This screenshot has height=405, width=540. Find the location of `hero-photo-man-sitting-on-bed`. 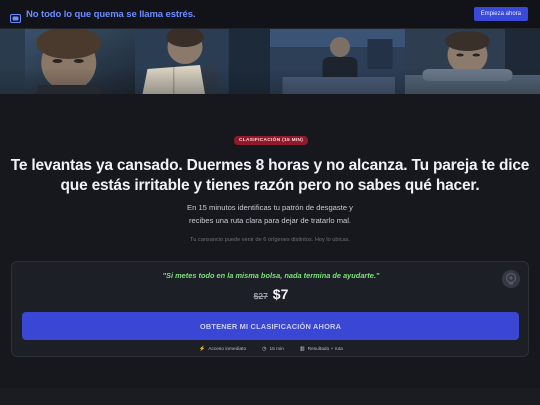

hero-photo-man-sitting-on-bed is located at coordinates (337, 61).